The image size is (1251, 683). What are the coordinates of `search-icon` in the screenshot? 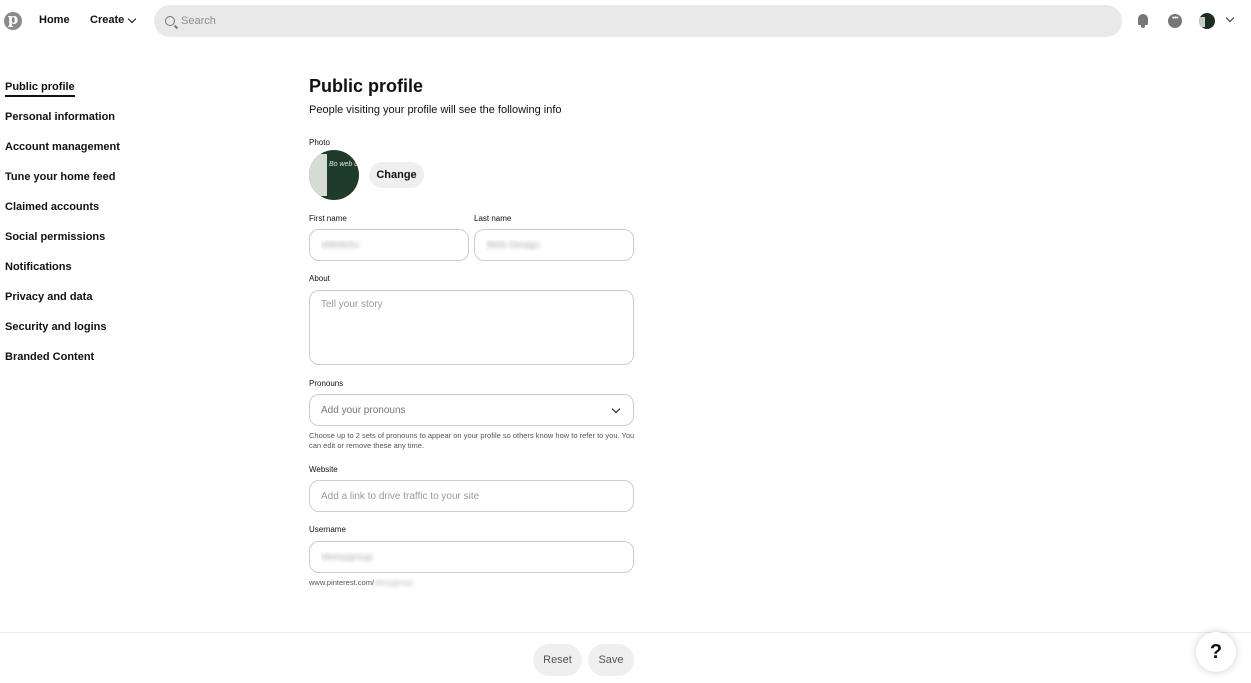 It's located at (170, 21).